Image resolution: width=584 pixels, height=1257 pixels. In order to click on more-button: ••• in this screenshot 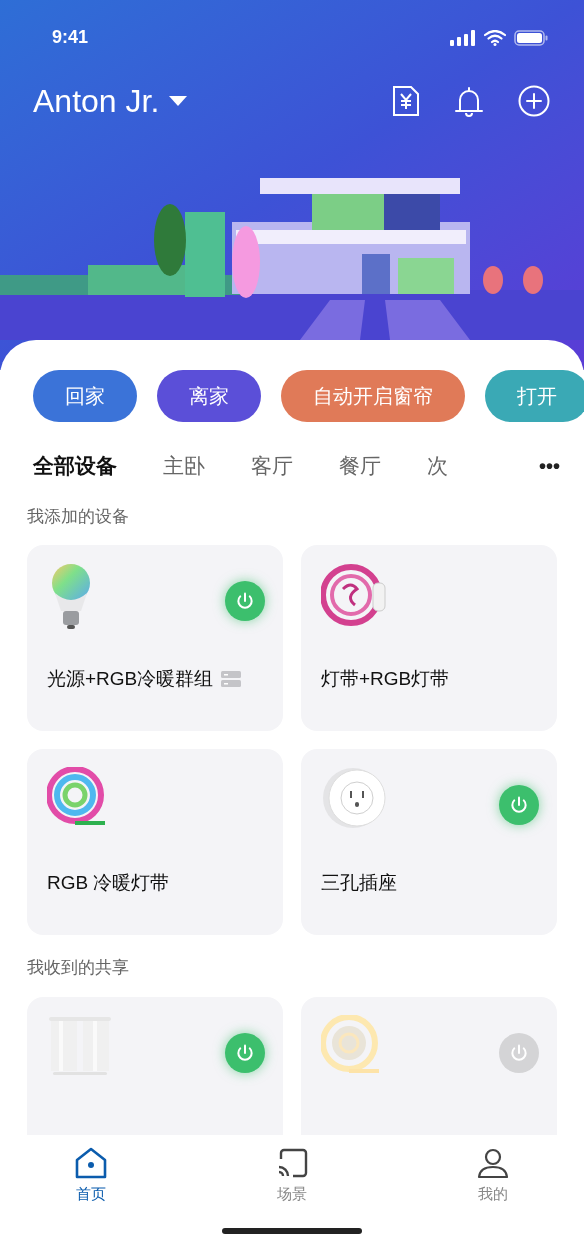, I will do `click(549, 465)`.